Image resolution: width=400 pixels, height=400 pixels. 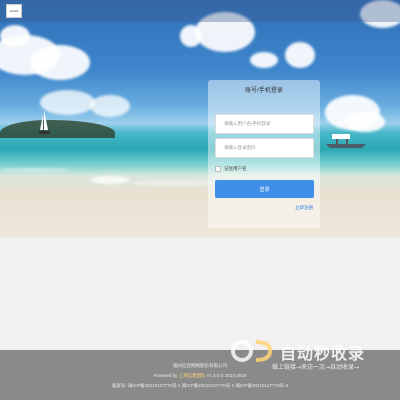 I want to click on sailboat-icon, so click(x=44, y=122).